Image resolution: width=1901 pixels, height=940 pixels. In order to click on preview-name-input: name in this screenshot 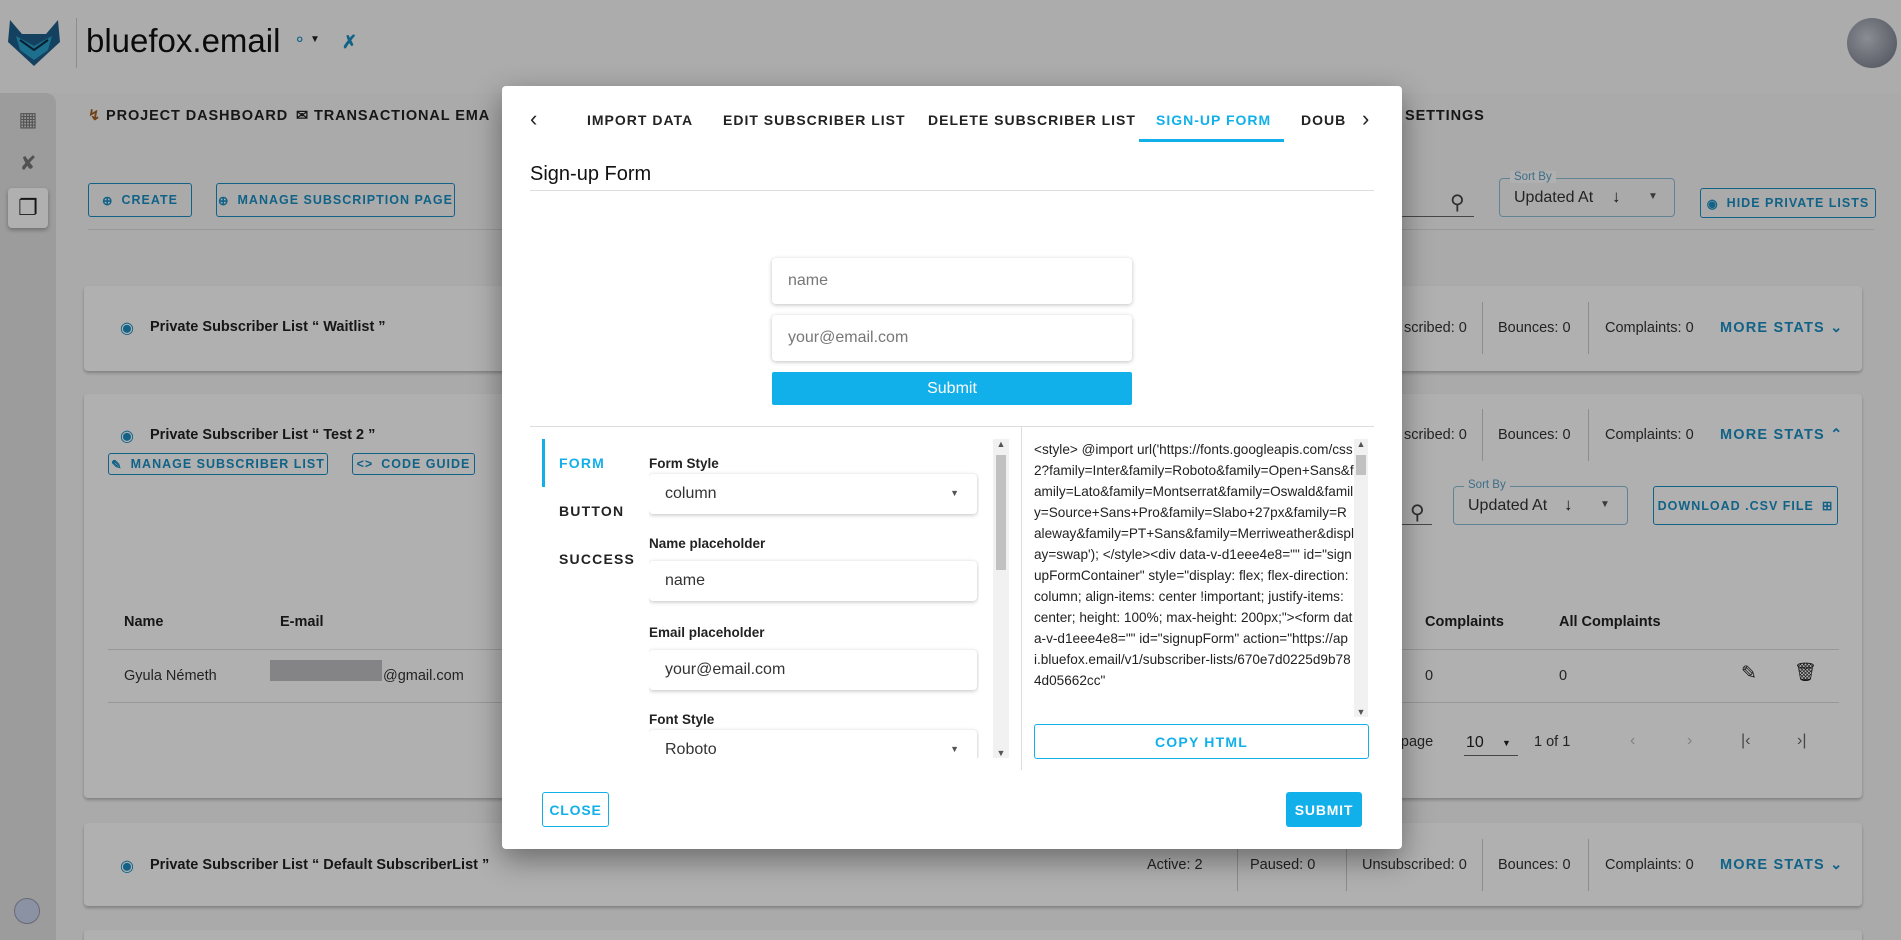, I will do `click(952, 281)`.